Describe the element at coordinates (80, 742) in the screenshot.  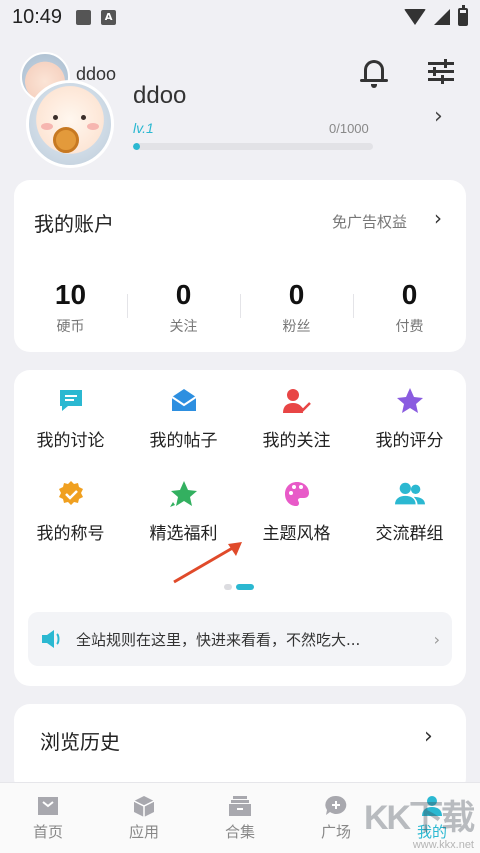
I see `history-title: 浏览历史` at that location.